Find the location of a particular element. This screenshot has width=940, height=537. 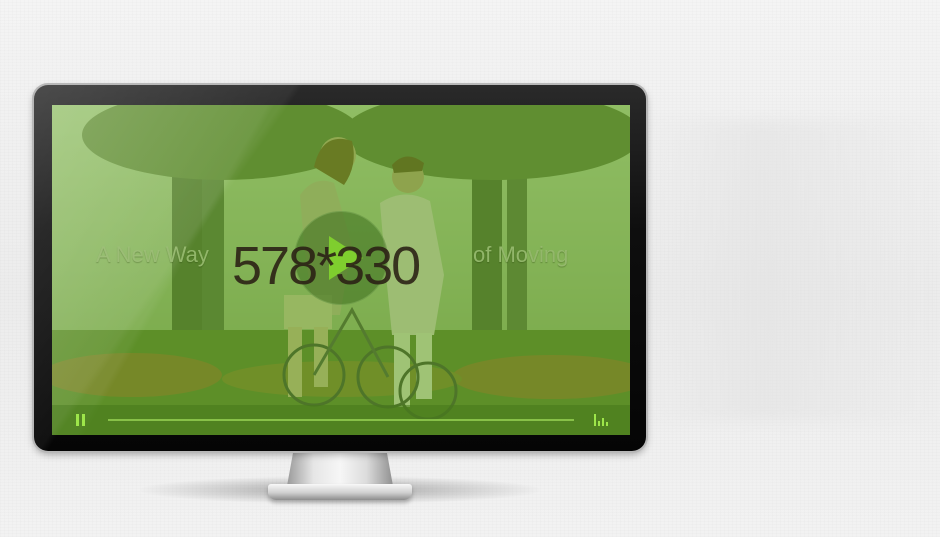

dimension-label: 578*330 is located at coordinates (326, 266).